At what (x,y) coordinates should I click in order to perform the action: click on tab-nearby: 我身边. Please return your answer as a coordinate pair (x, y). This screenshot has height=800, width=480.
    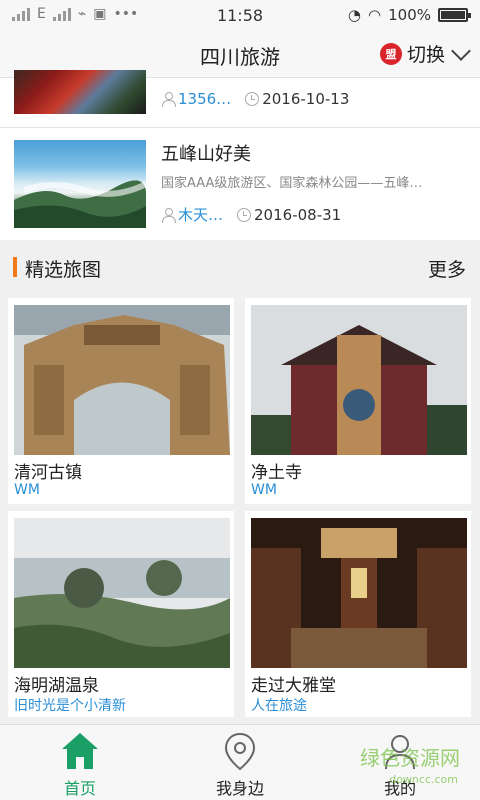
    Looking at the image, I should click on (240, 762).